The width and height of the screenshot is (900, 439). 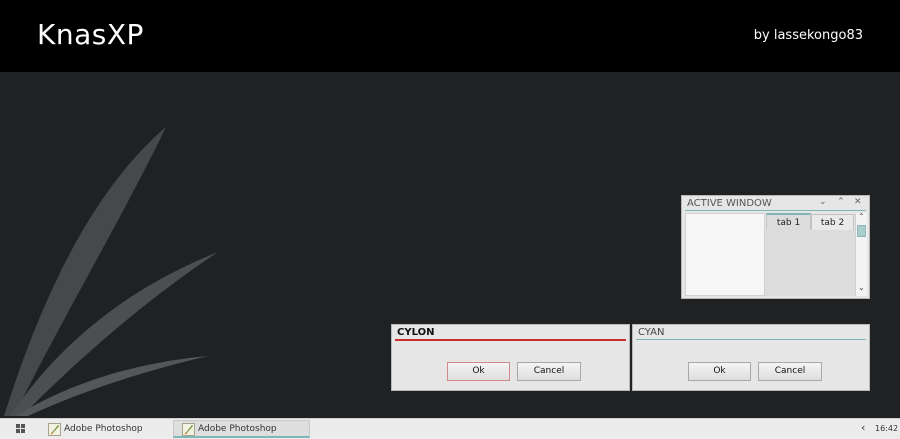 What do you see at coordinates (841, 202) in the screenshot?
I see `maximize-icon: ⌃` at bounding box center [841, 202].